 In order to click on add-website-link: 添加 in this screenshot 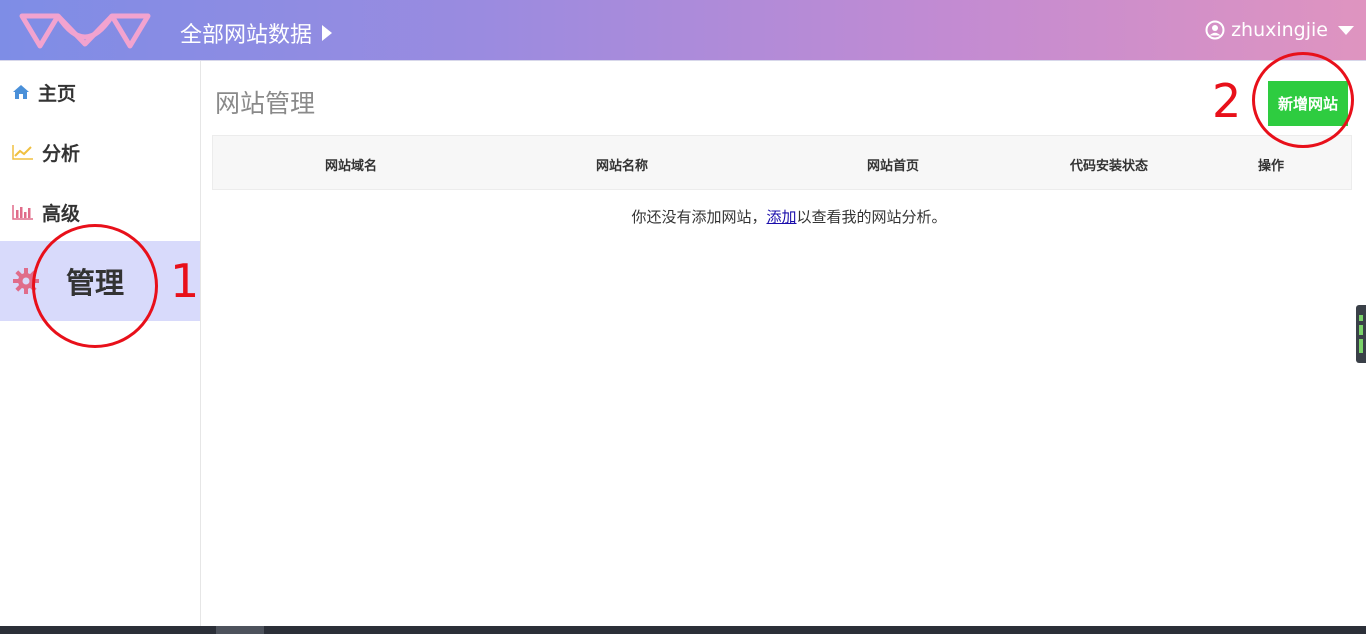, I will do `click(781, 217)`.